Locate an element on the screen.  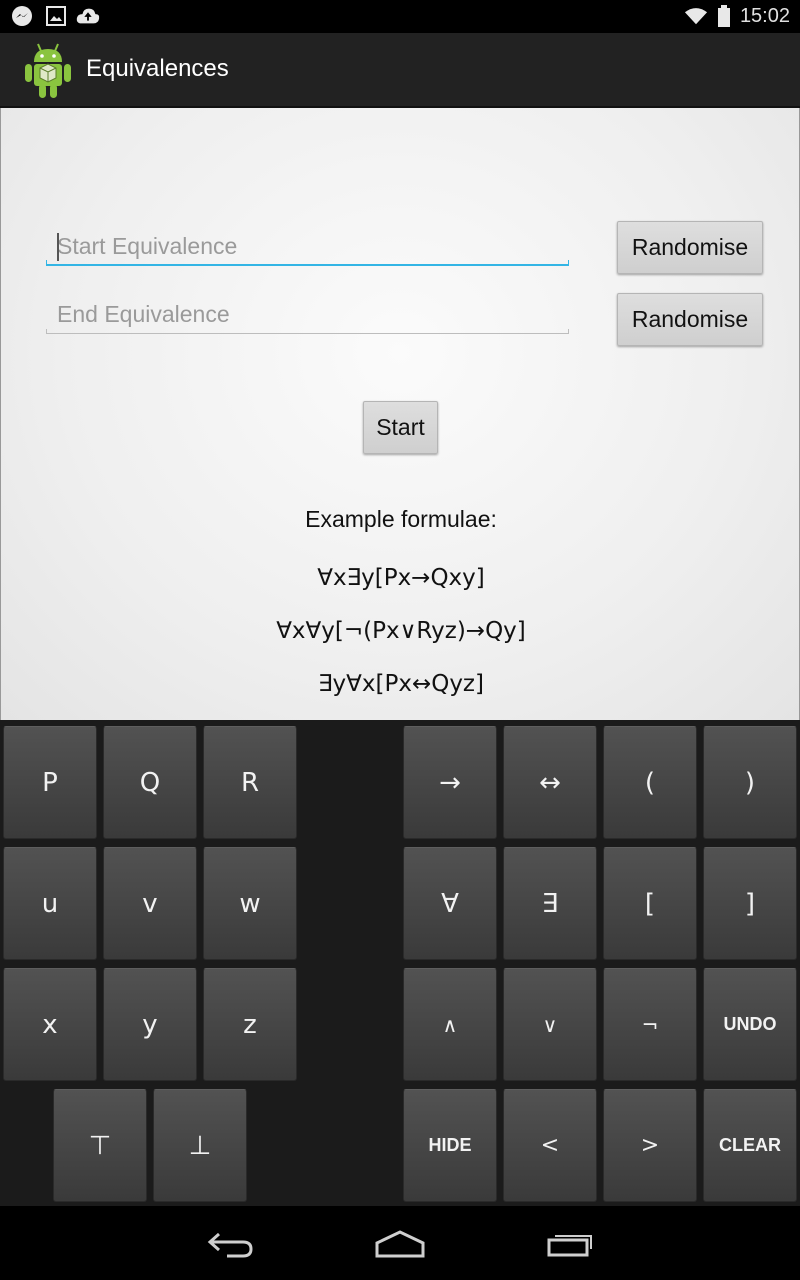
key-or: ∨ is located at coordinates (550, 1024).